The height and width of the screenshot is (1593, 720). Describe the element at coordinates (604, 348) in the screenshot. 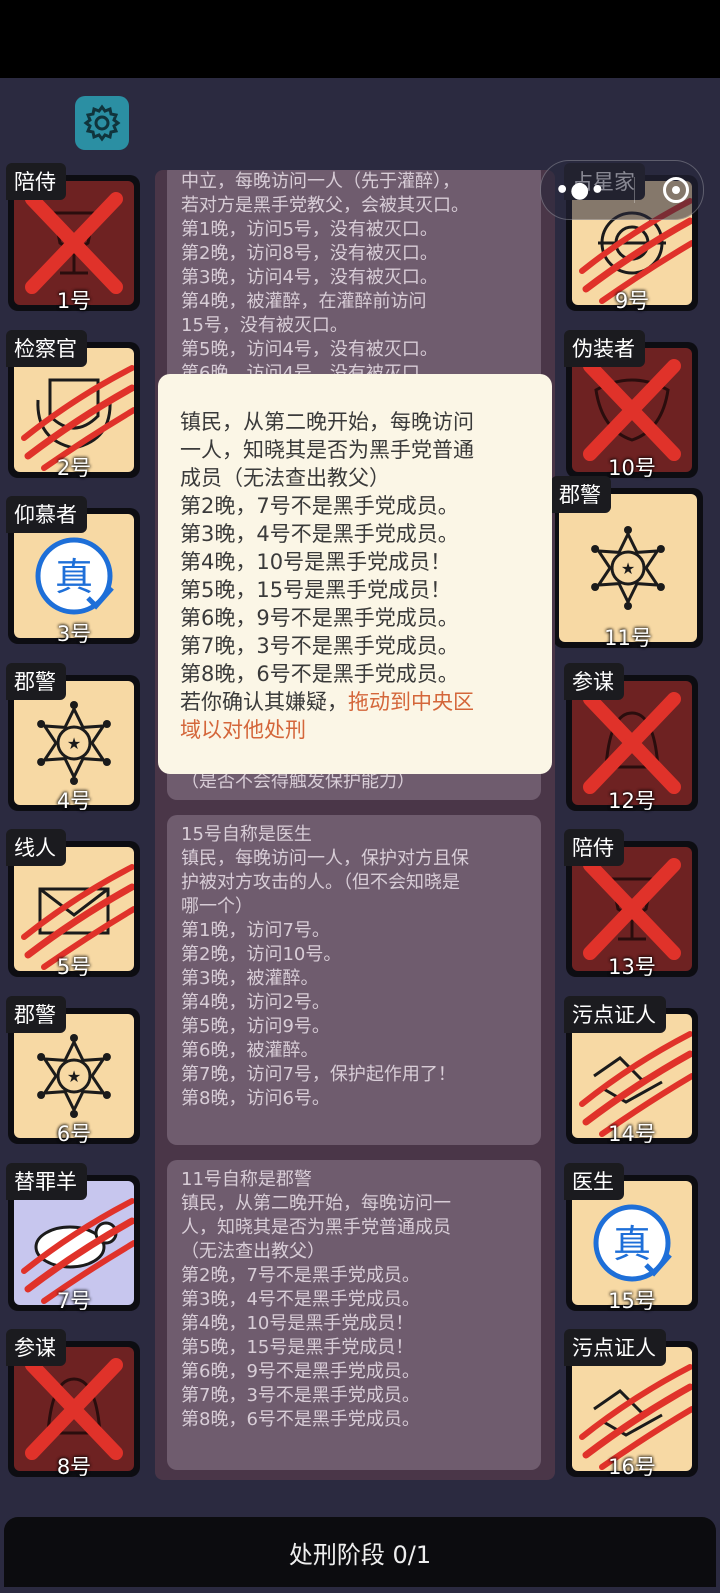

I see `role-label: 伪装者` at that location.